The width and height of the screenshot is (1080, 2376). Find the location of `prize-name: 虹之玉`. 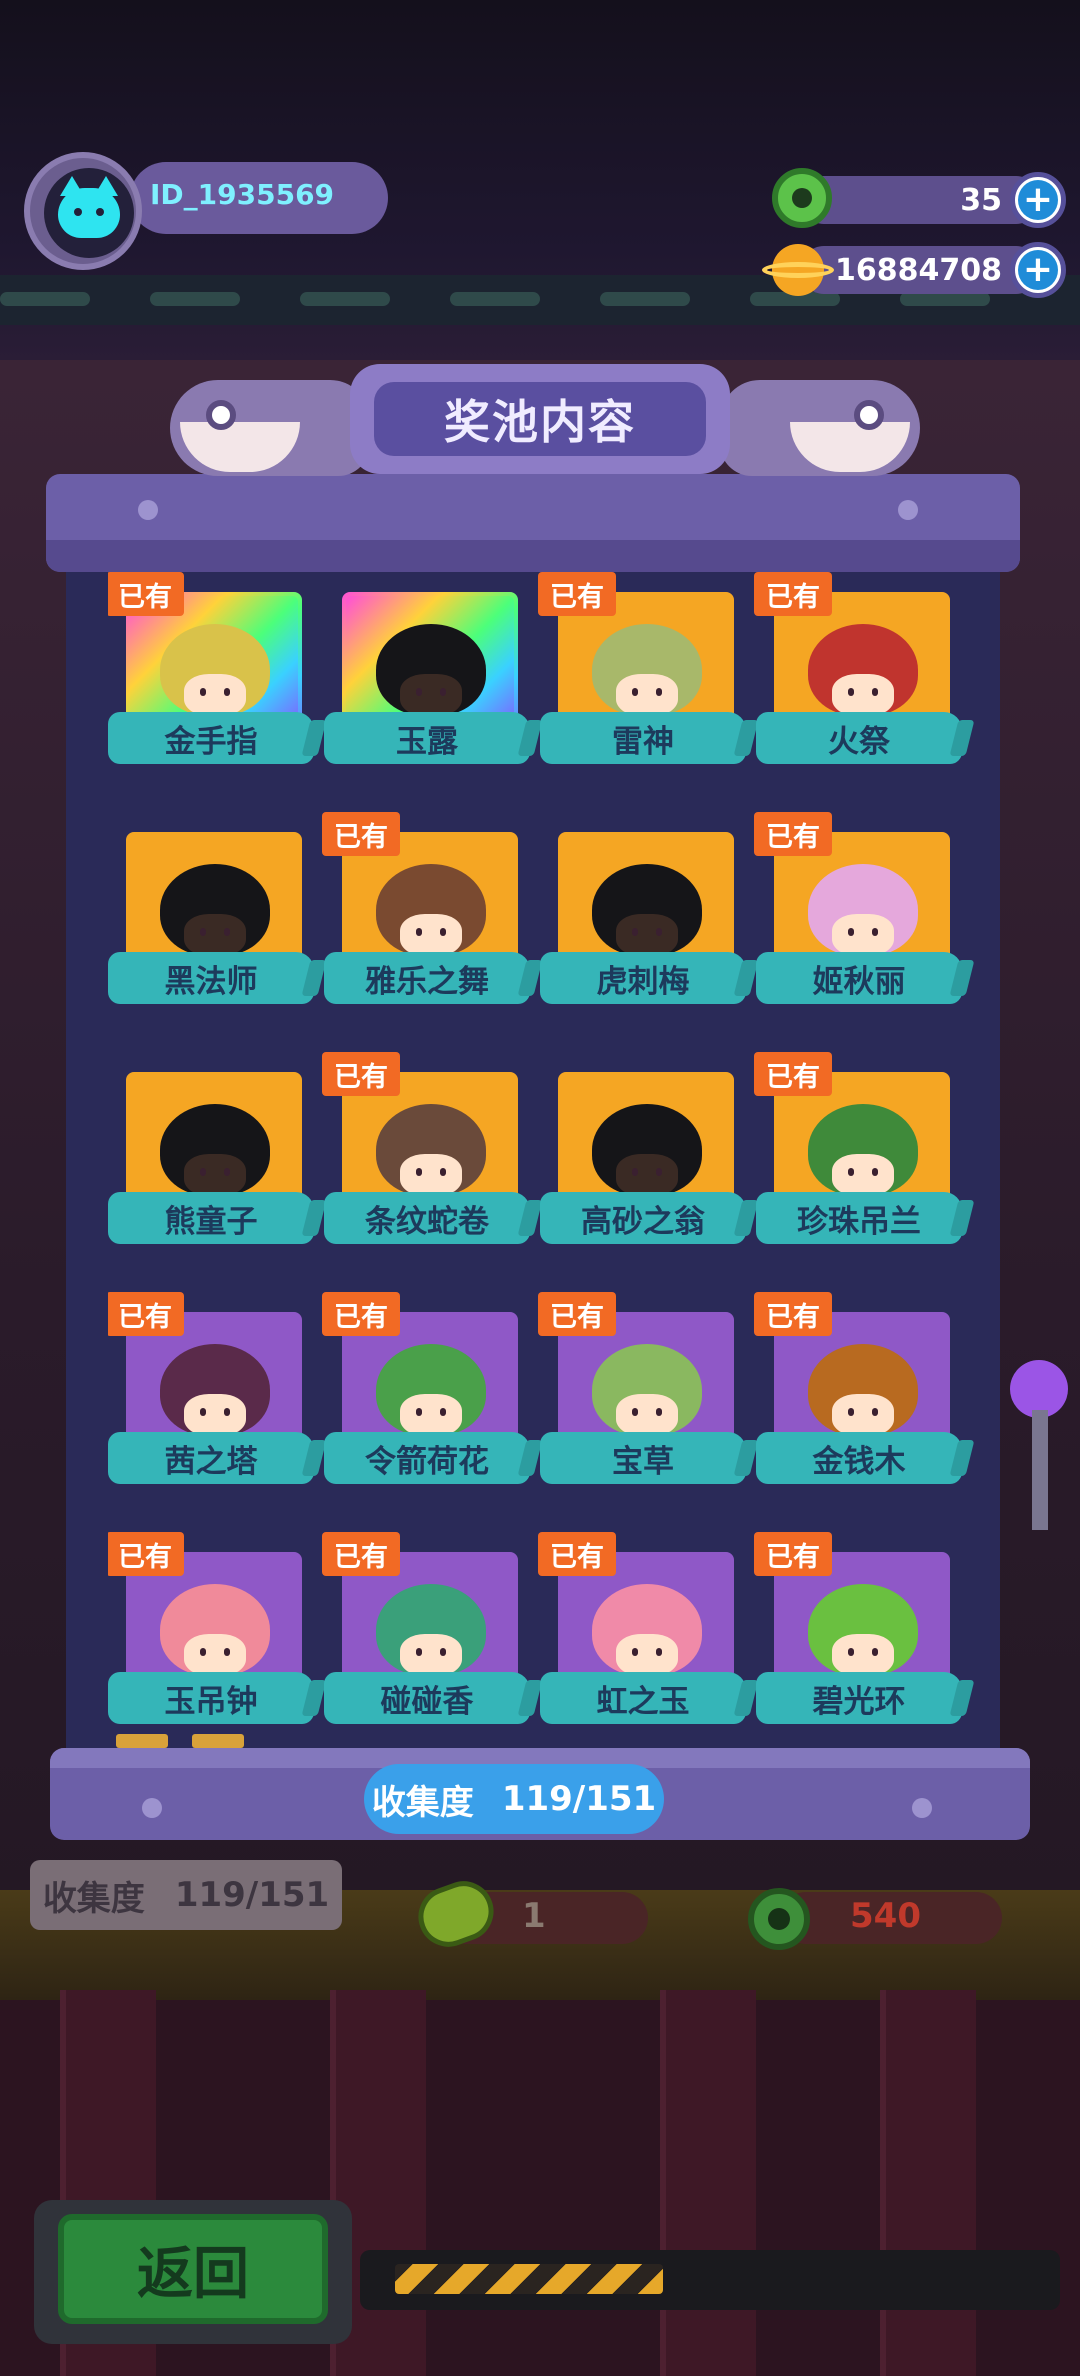

prize-name: 虹之玉 is located at coordinates (643, 1698).